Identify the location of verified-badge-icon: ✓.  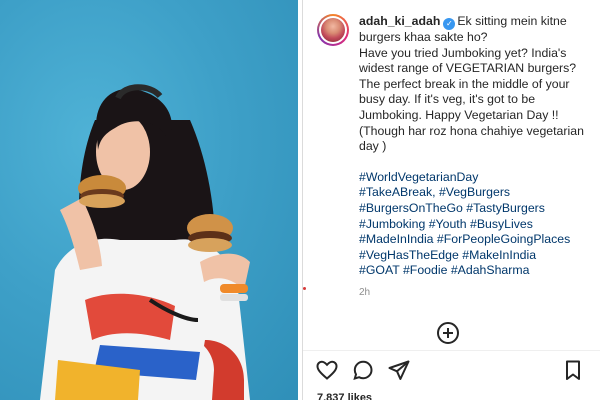
(449, 24).